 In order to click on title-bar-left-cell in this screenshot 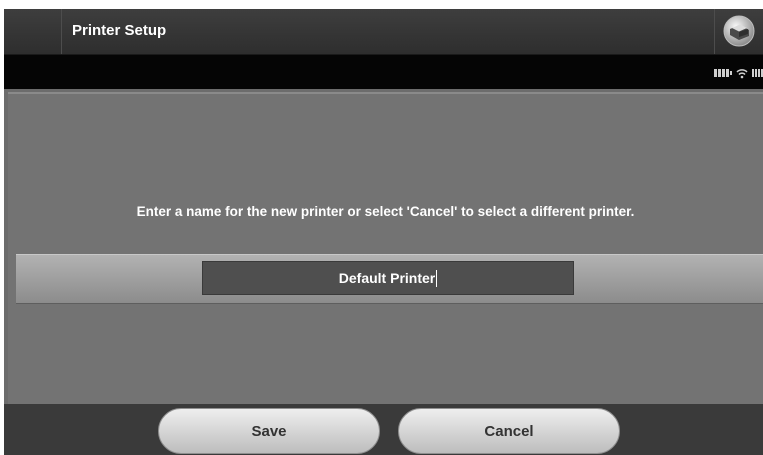, I will do `click(33, 31)`.